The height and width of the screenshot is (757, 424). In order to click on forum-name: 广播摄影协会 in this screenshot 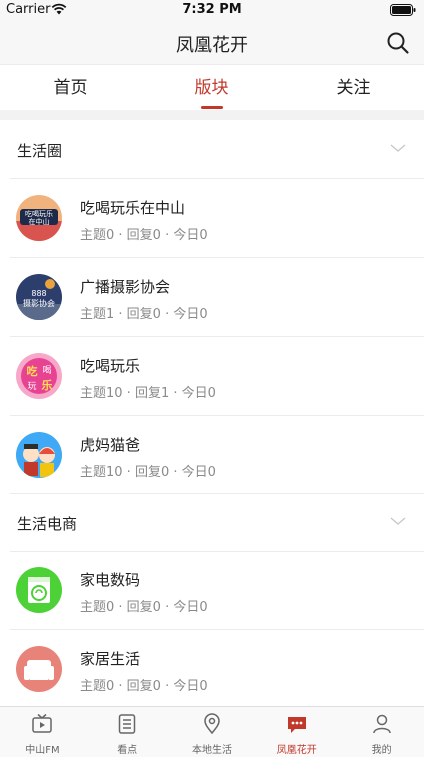, I will do `click(125, 287)`.